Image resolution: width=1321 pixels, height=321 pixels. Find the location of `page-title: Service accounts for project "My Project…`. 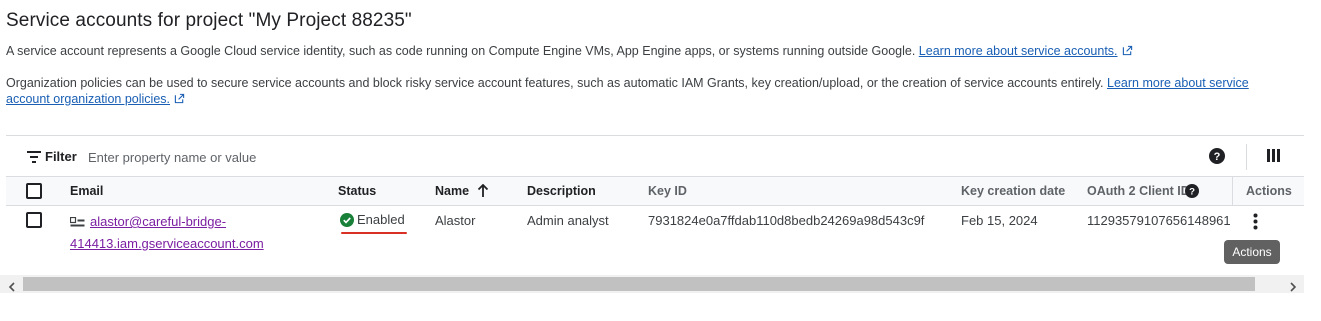

page-title: Service accounts for project "My Project… is located at coordinates (209, 20).